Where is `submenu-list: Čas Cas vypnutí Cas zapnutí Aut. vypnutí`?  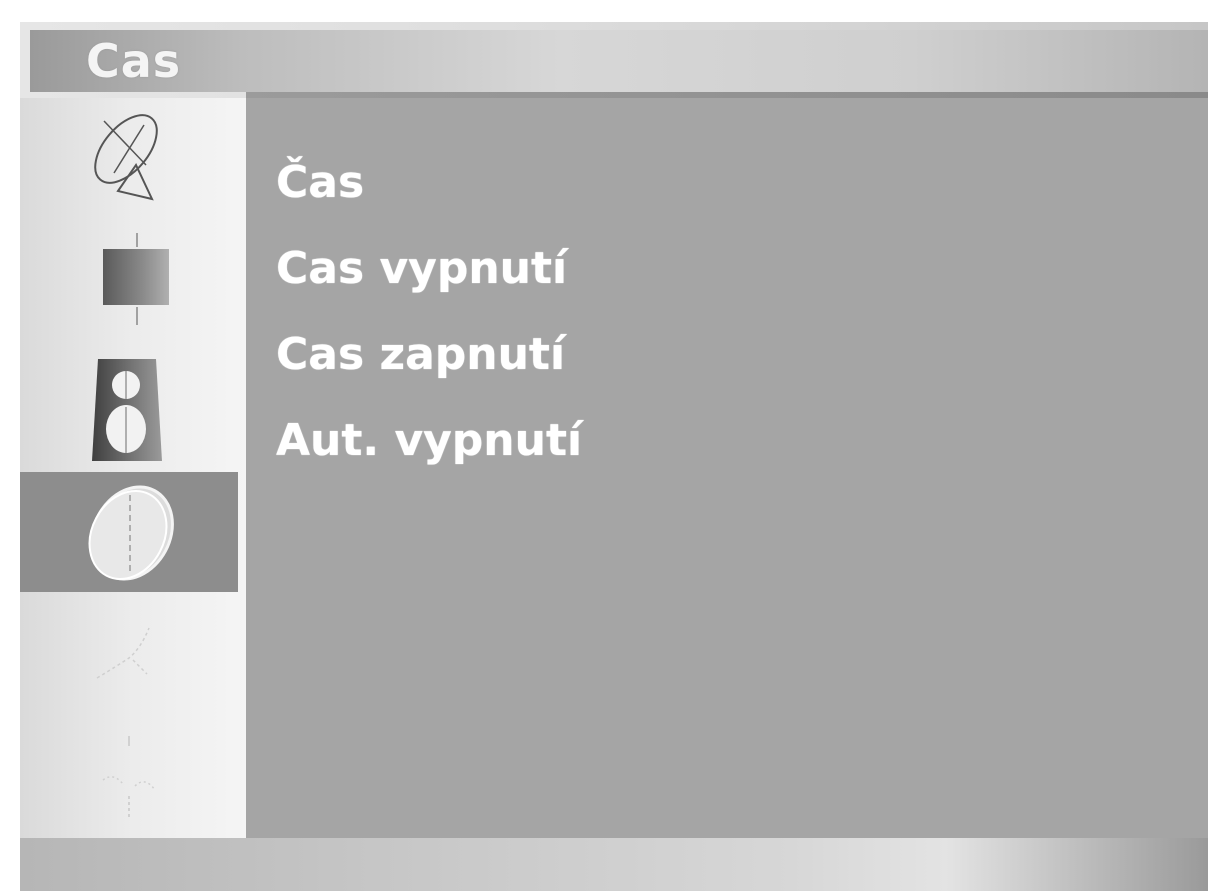 submenu-list: Čas Cas vypnutí Cas zapnutí Aut. vypnutí is located at coordinates (429, 312).